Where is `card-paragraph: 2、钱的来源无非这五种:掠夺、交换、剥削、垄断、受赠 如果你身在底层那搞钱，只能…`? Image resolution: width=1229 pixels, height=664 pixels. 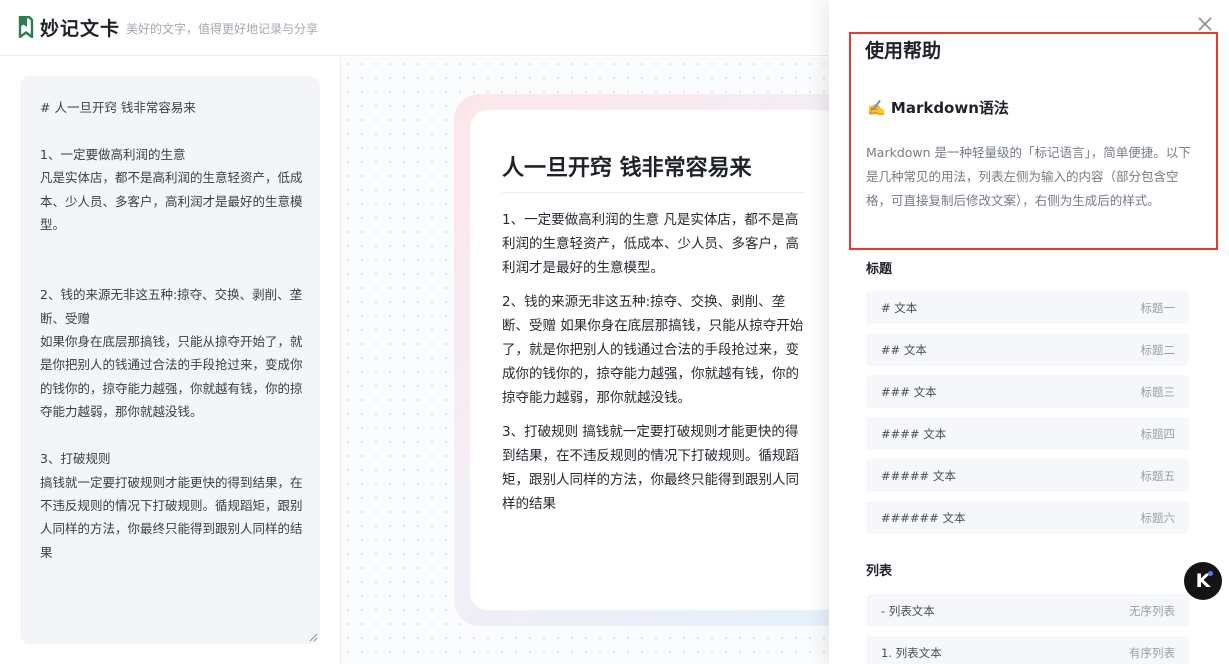 card-paragraph: 2、钱的来源无非这五种:掠夺、交换、剥削、垄断、受赠 如果你身在底层那搞钱，只能… is located at coordinates (653, 350).